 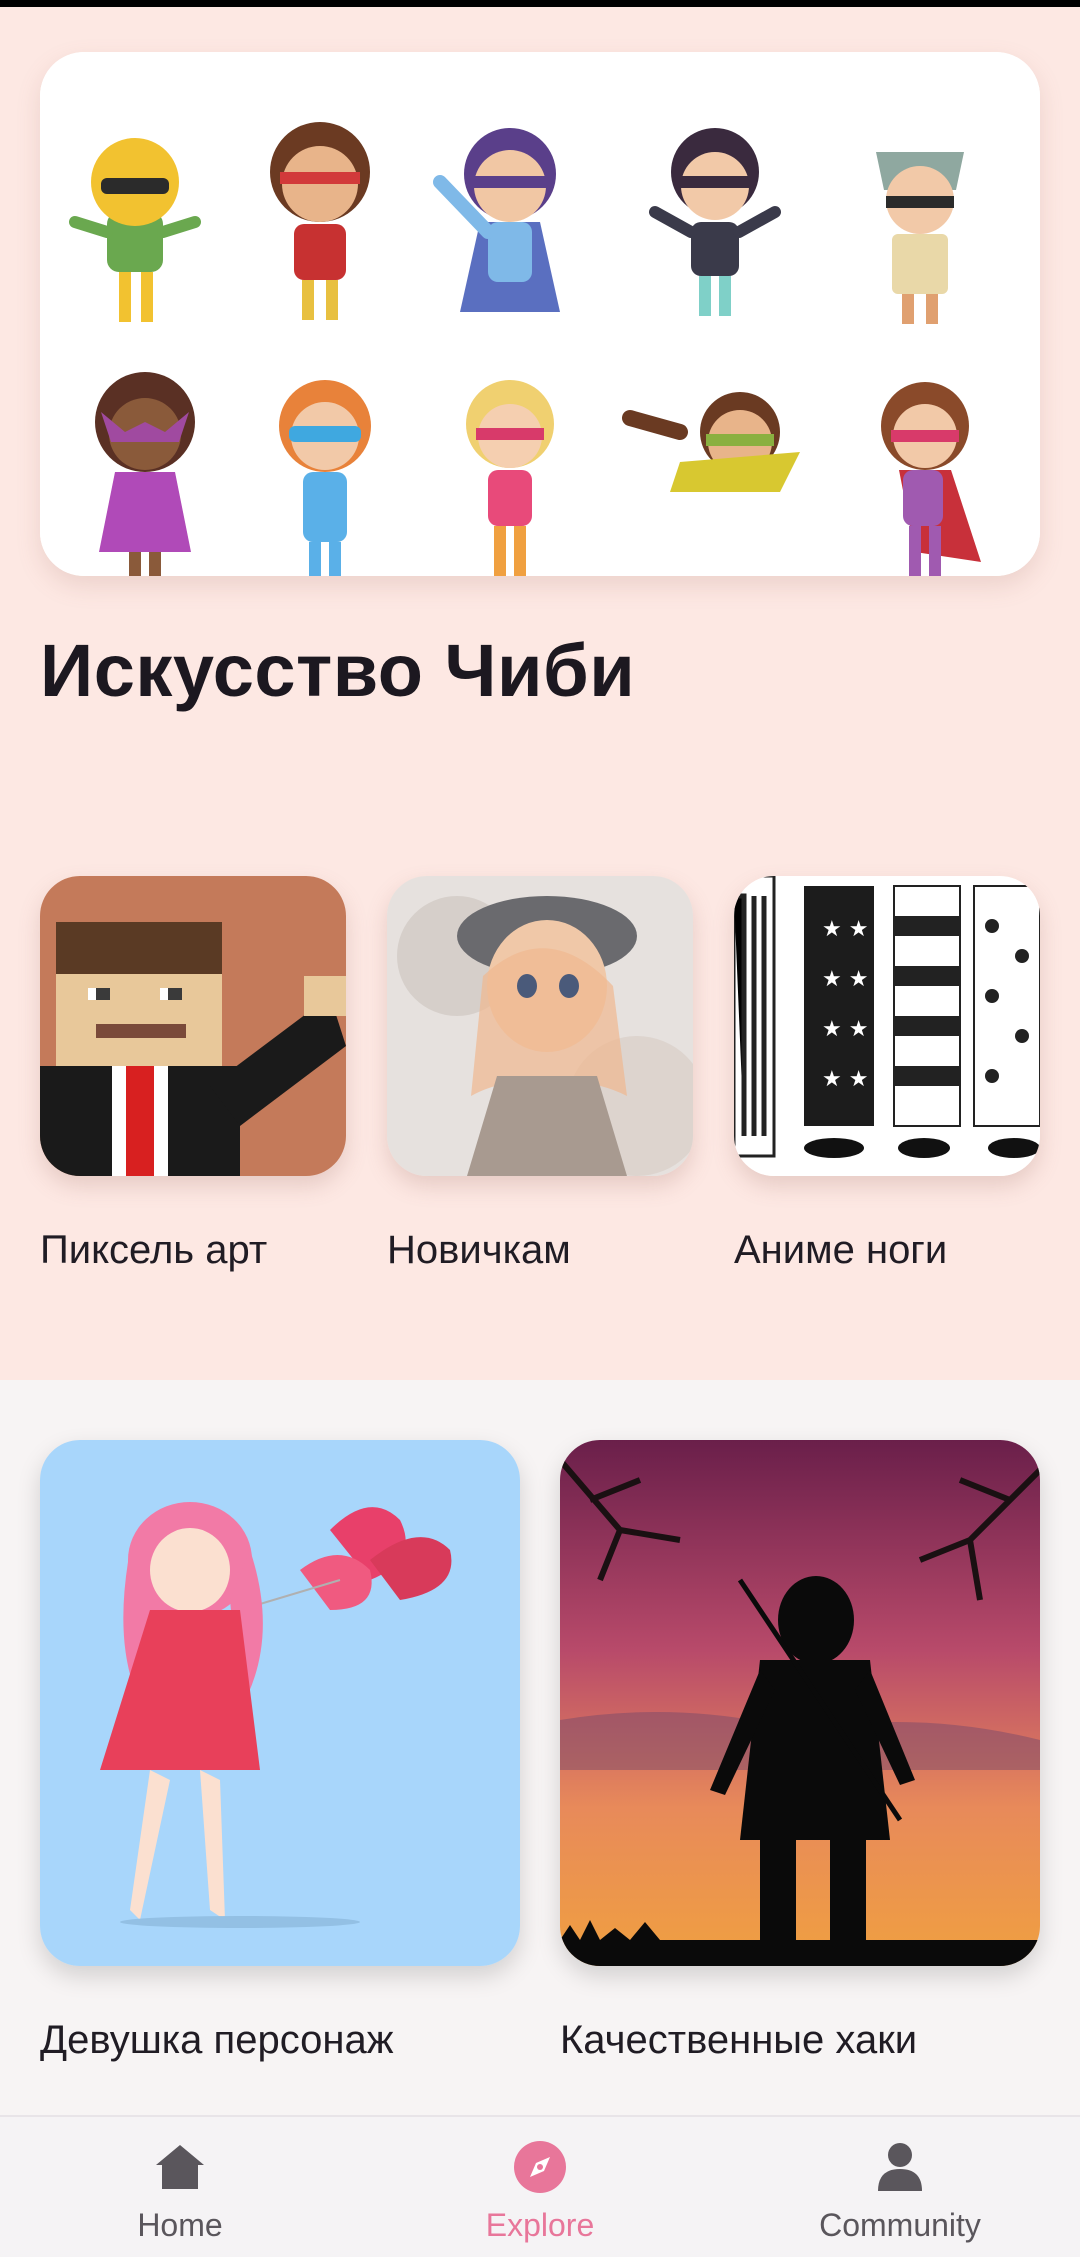 What do you see at coordinates (540, 3) in the screenshot?
I see `status-bar` at bounding box center [540, 3].